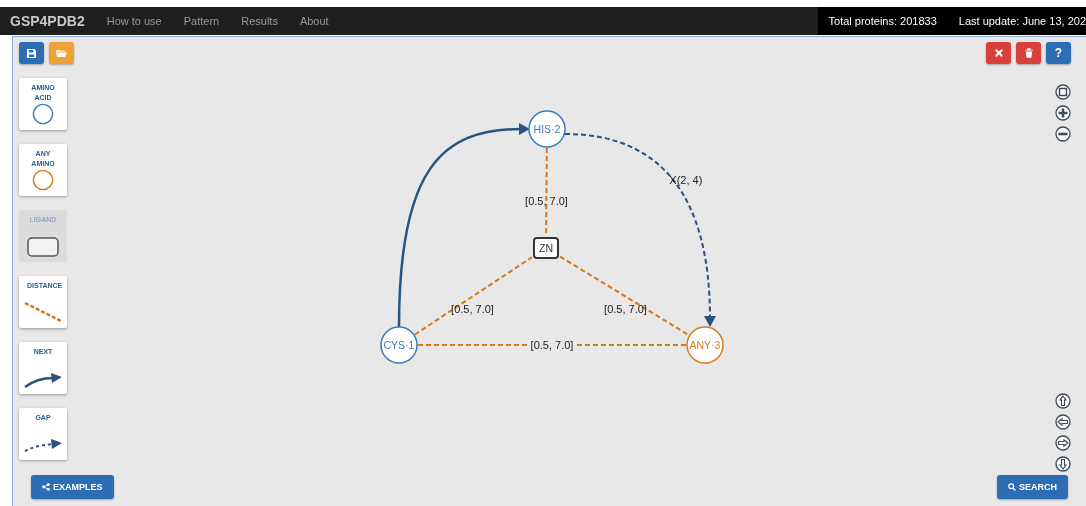 This screenshot has width=1086, height=506. I want to click on node-label: ZN, so click(546, 248).